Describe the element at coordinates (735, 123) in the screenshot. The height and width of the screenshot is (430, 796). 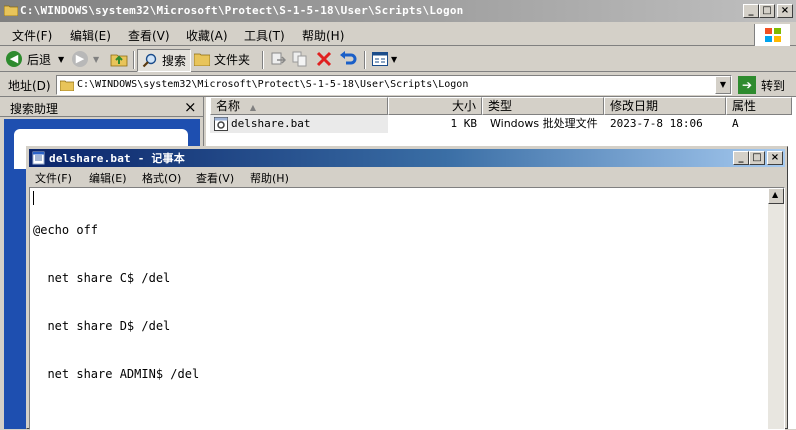
I see `file-attributes: A` at that location.